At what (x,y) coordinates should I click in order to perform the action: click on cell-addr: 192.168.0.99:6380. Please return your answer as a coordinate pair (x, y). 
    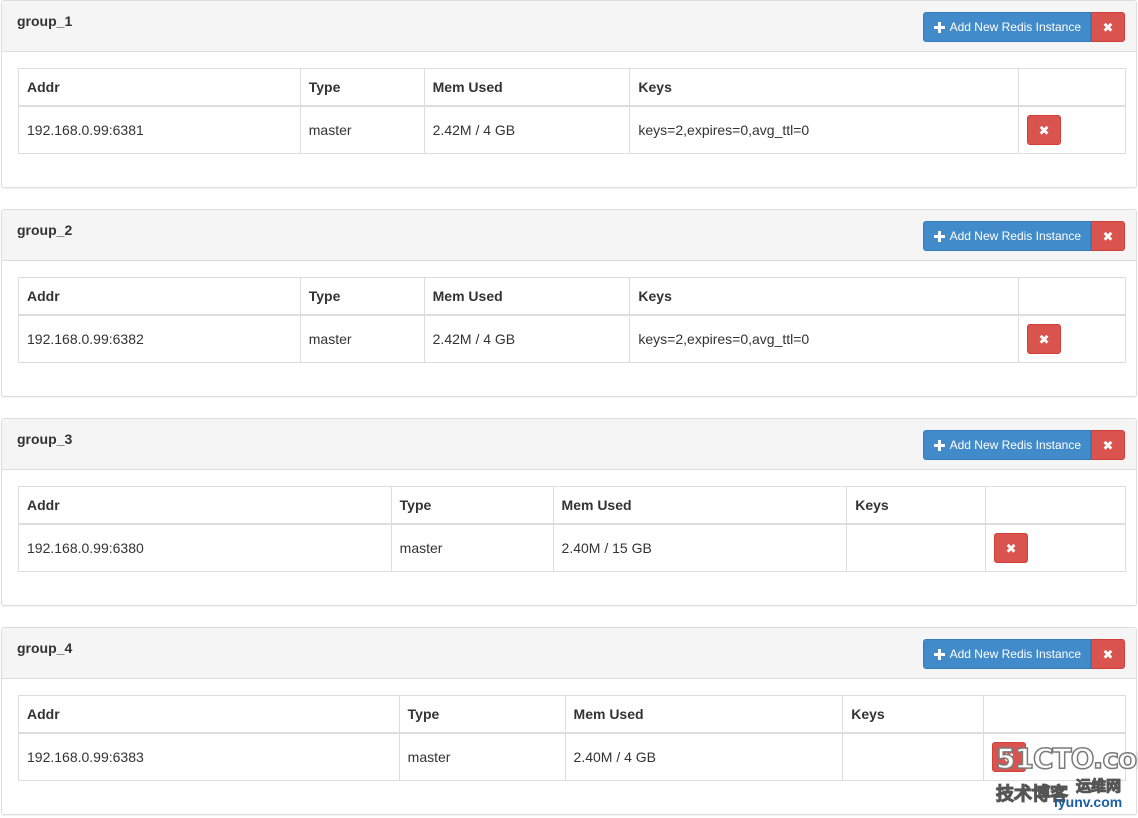
    Looking at the image, I should click on (205, 547).